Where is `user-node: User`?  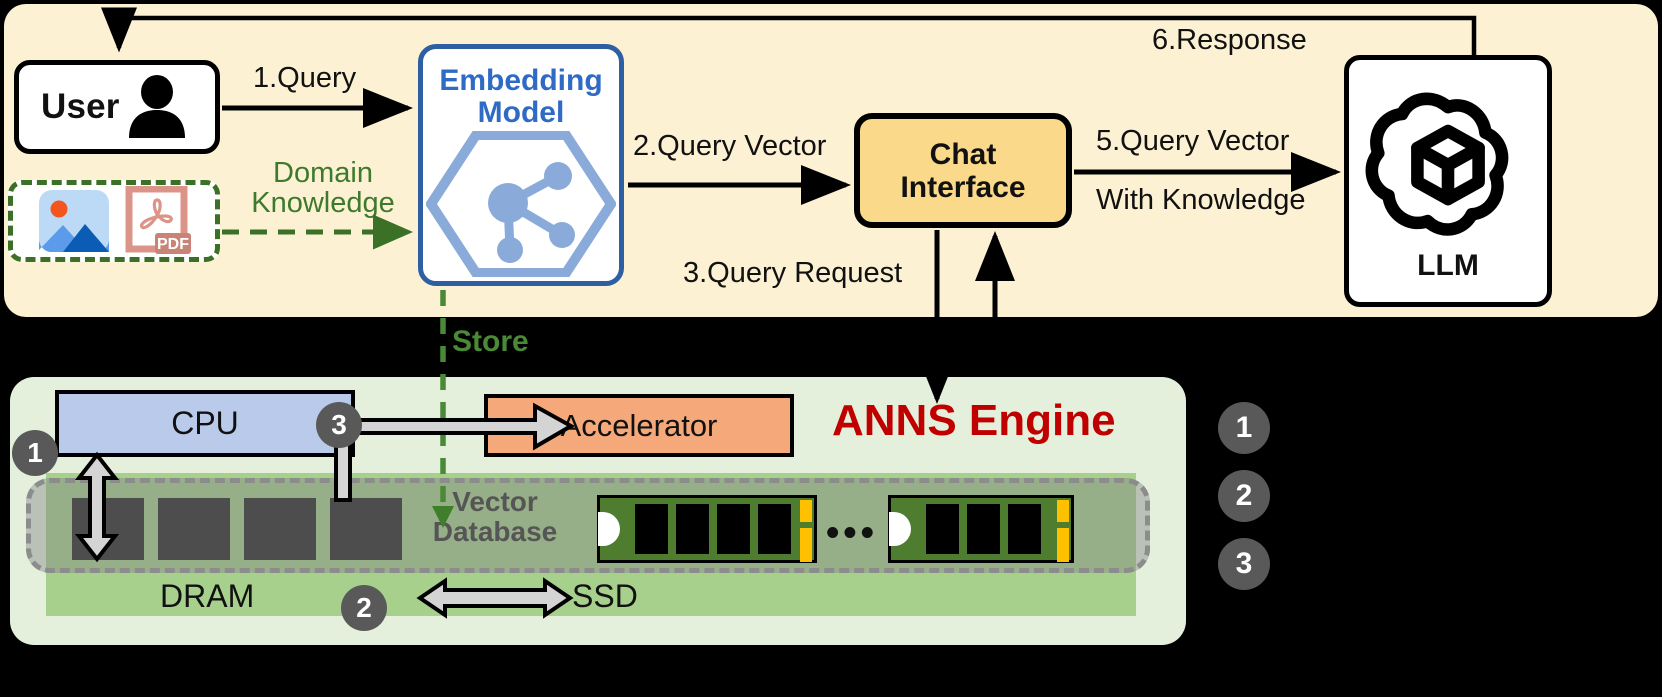
user-node: User is located at coordinates (117, 107).